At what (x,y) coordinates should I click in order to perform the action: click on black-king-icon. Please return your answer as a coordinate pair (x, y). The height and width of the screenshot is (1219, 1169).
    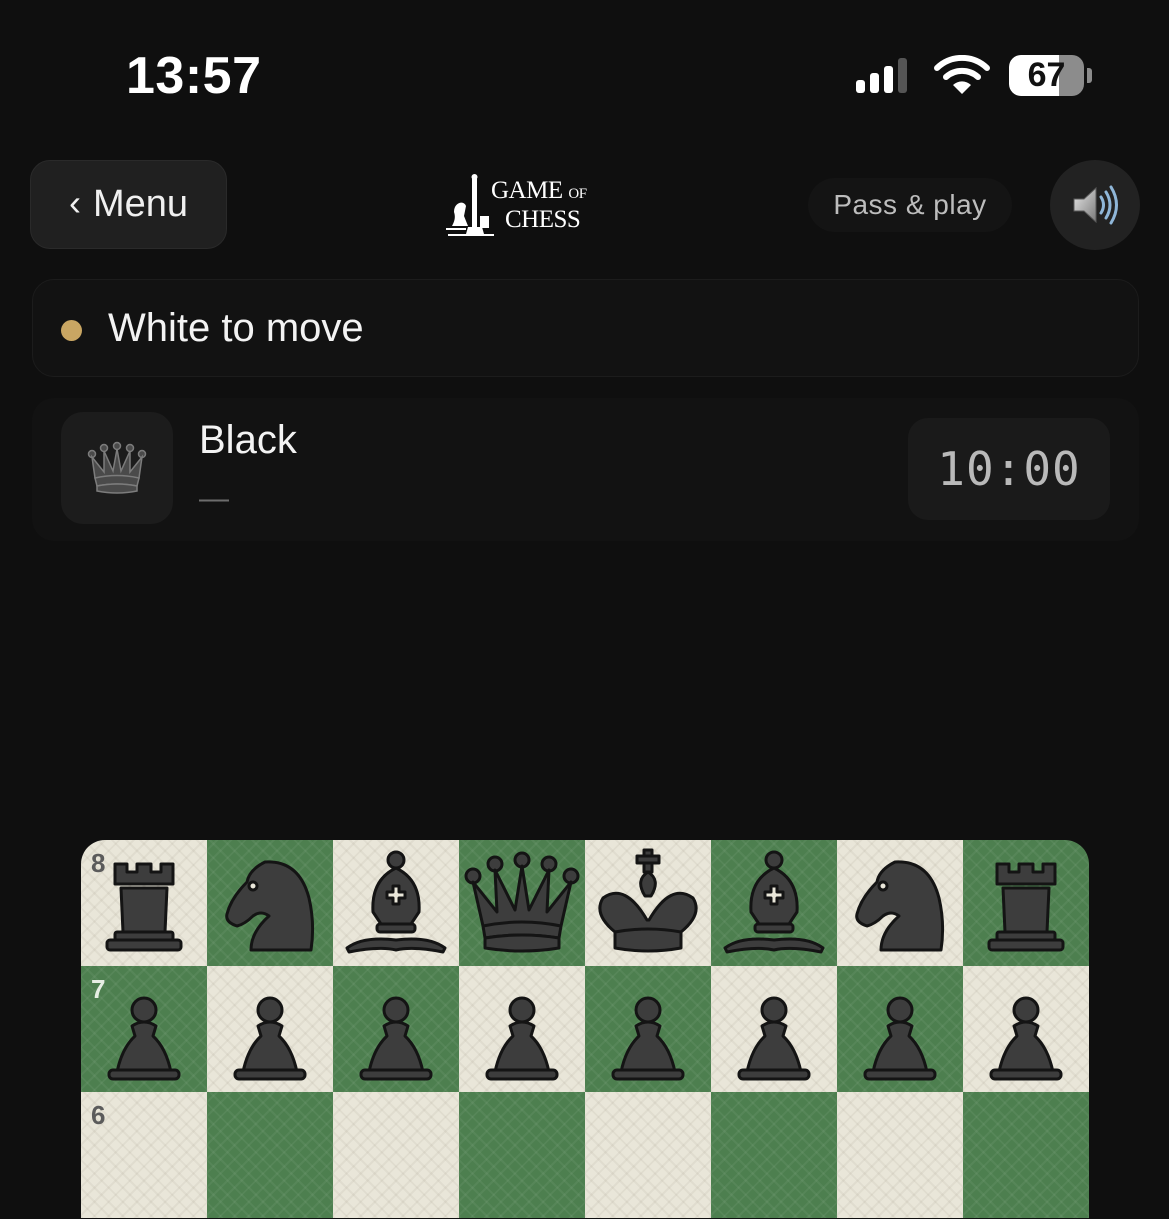
    Looking at the image, I should click on (648, 903).